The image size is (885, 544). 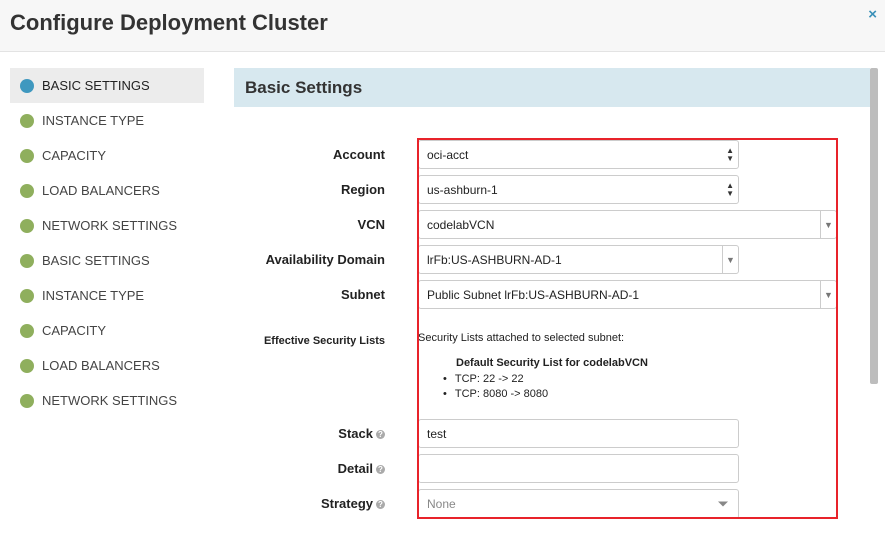 I want to click on detail-label-text: Detail, so click(x=355, y=468).